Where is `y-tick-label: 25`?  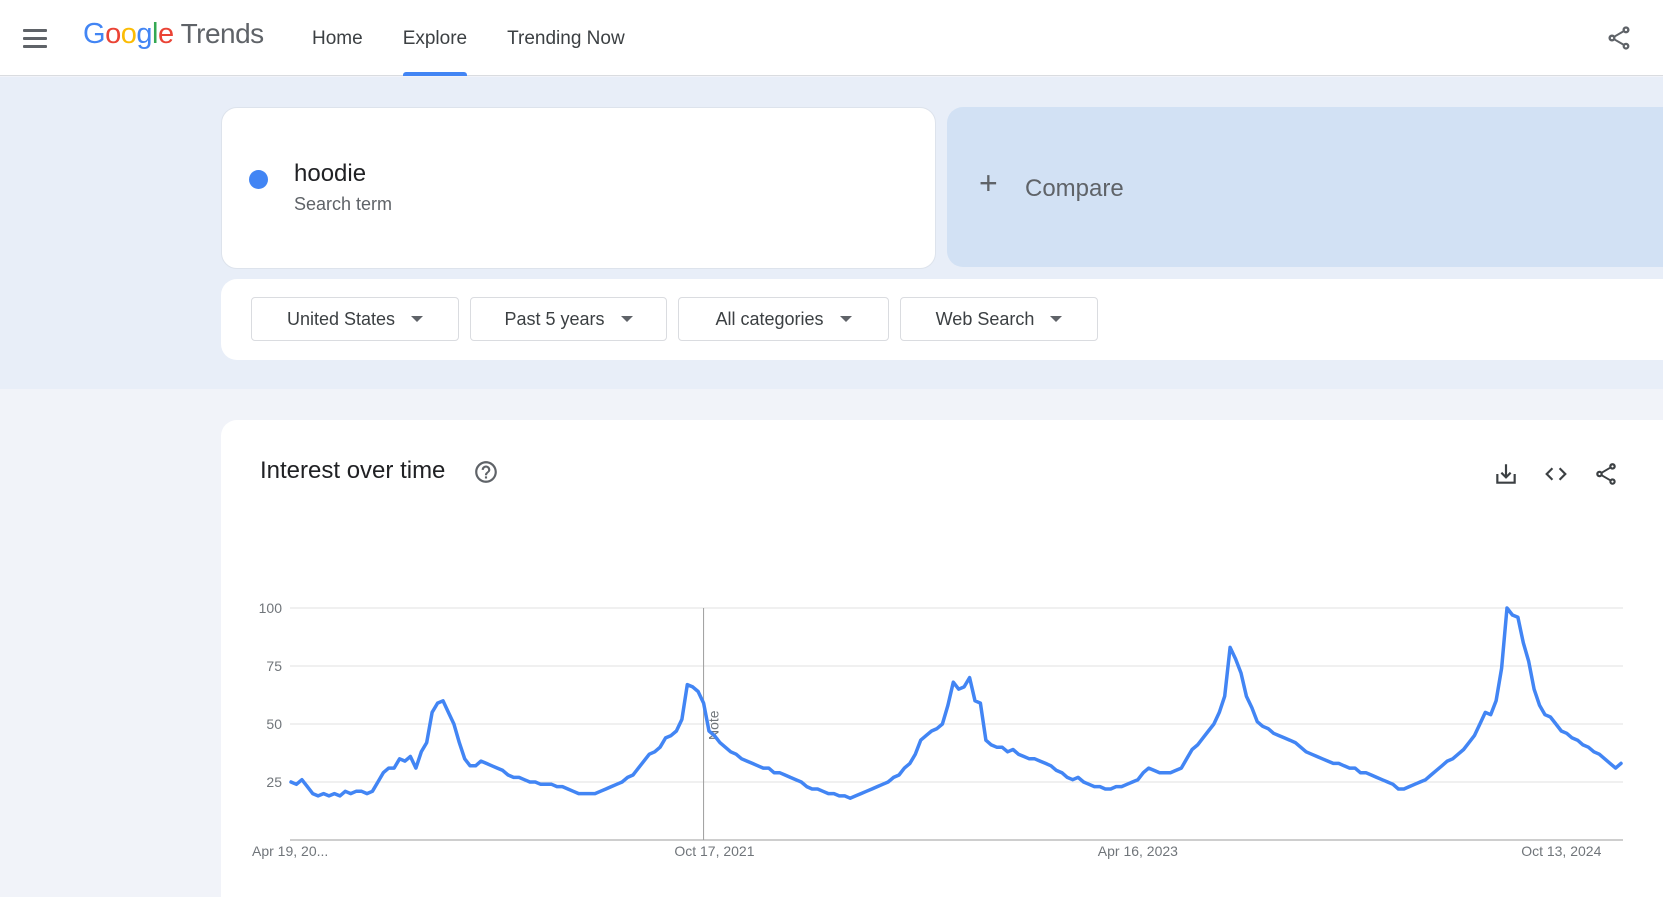 y-tick-label: 25 is located at coordinates (274, 782).